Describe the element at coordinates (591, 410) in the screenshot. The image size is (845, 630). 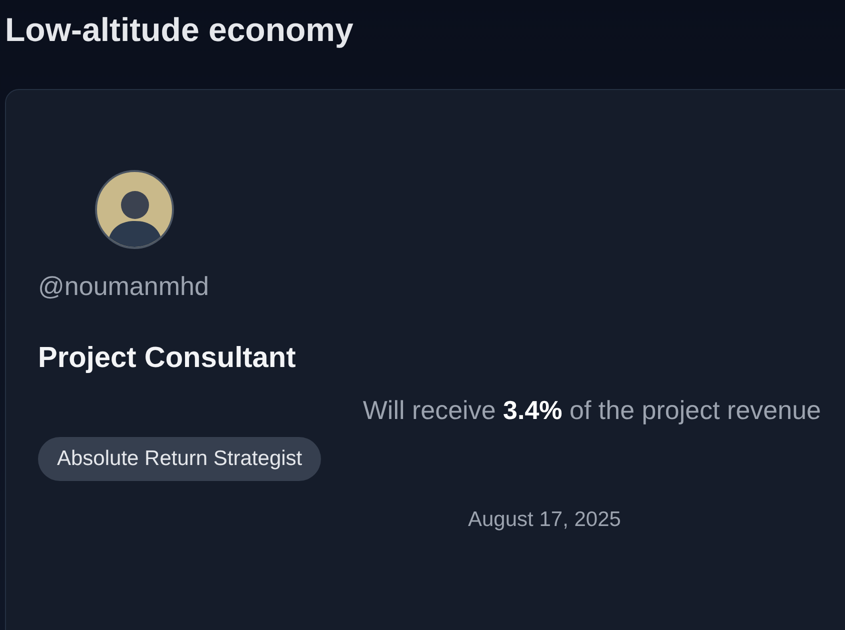
I see `revenue-note: Will receive 3.4% of the project revenue` at that location.